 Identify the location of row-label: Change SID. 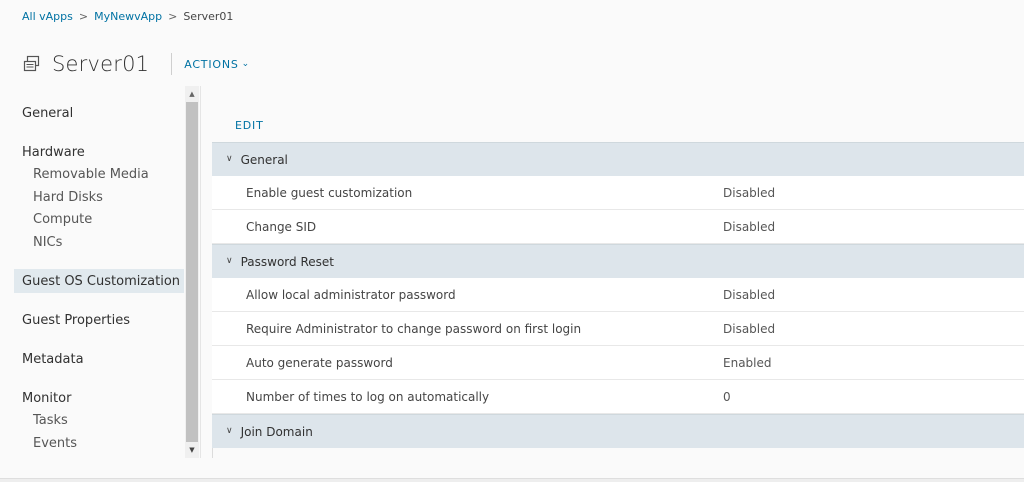
(281, 227).